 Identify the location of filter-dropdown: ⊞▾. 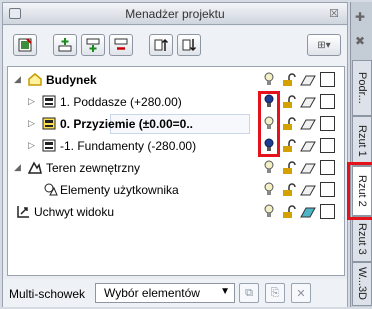
(324, 45).